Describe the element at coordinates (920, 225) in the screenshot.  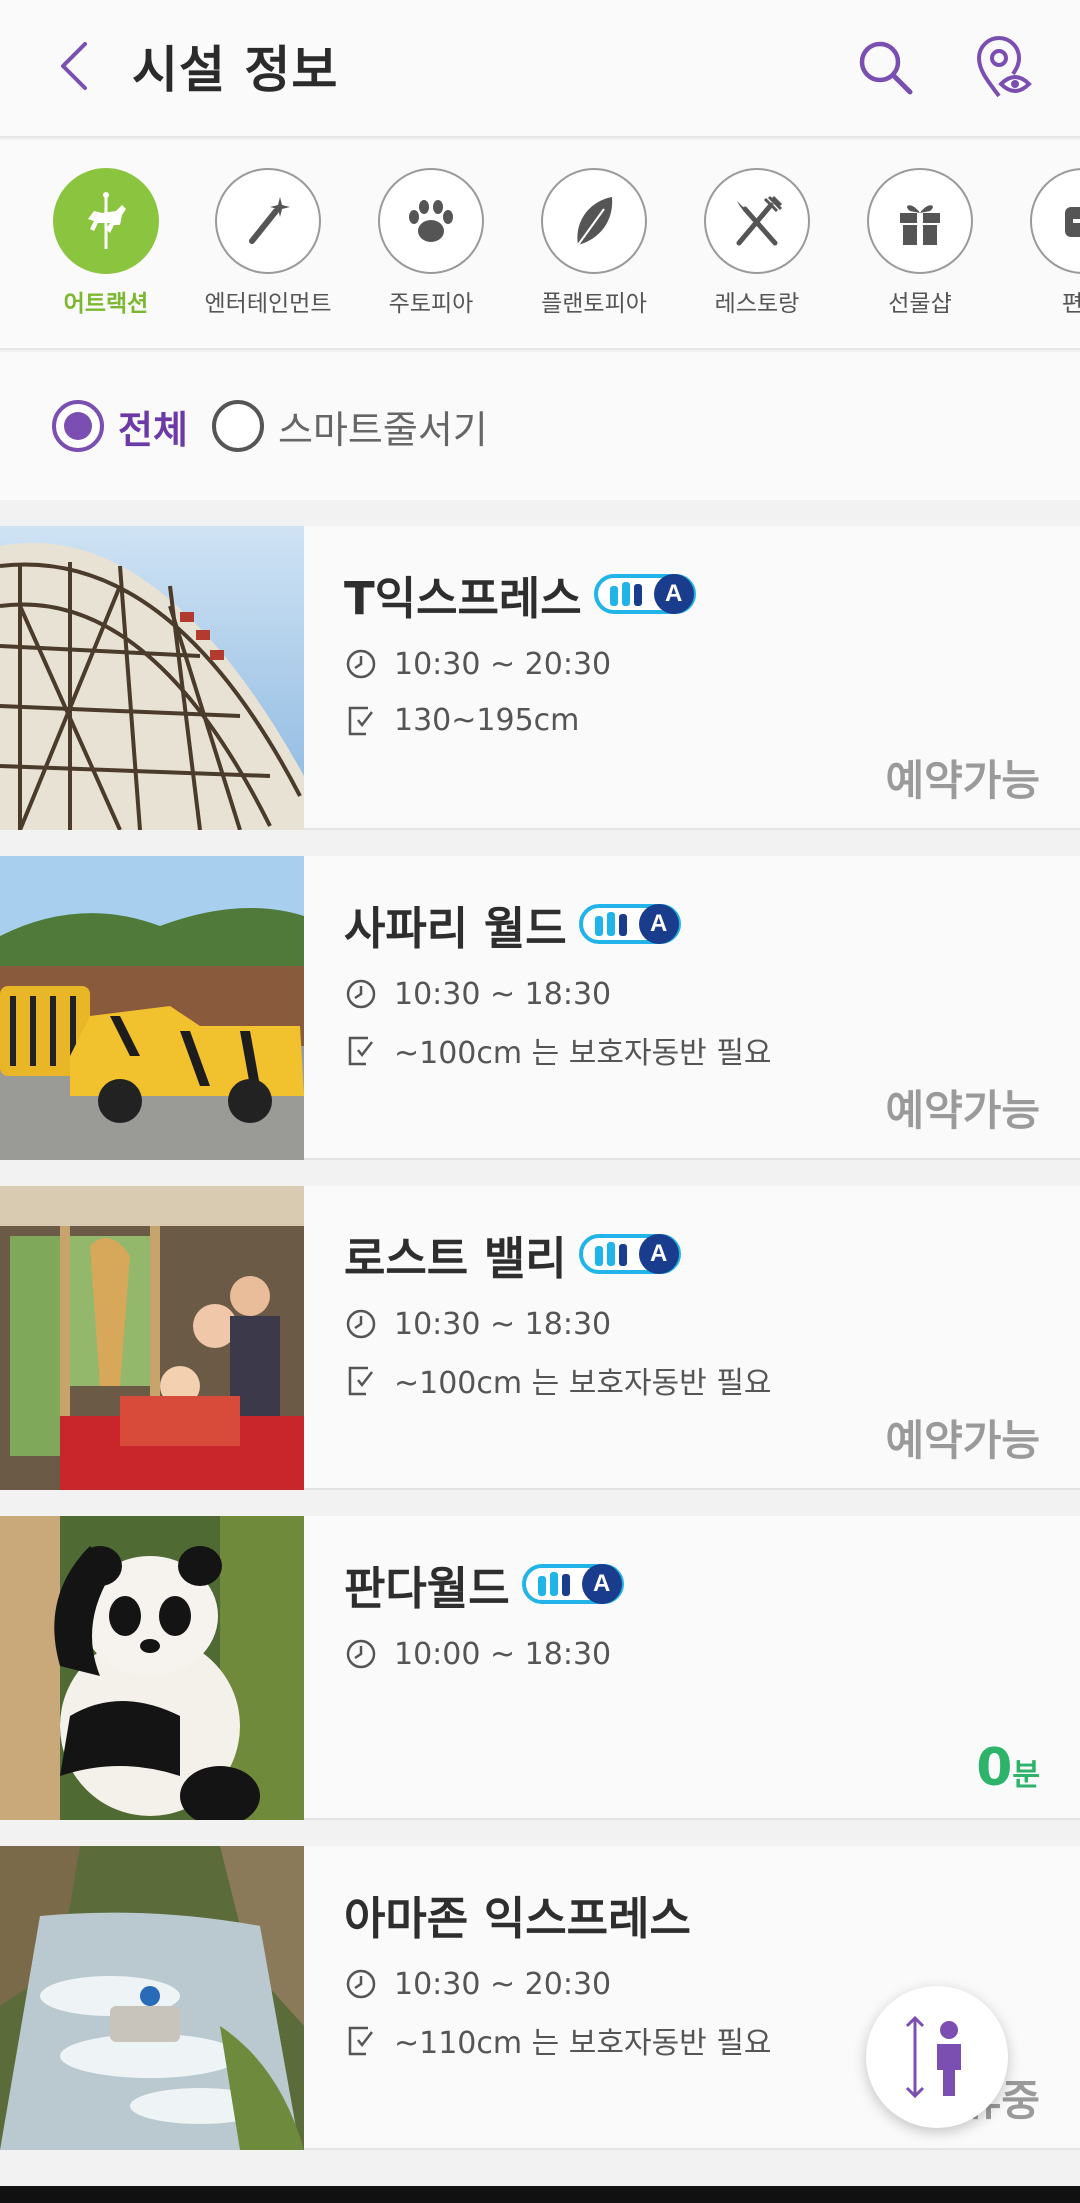
I see `gift-icon` at that location.